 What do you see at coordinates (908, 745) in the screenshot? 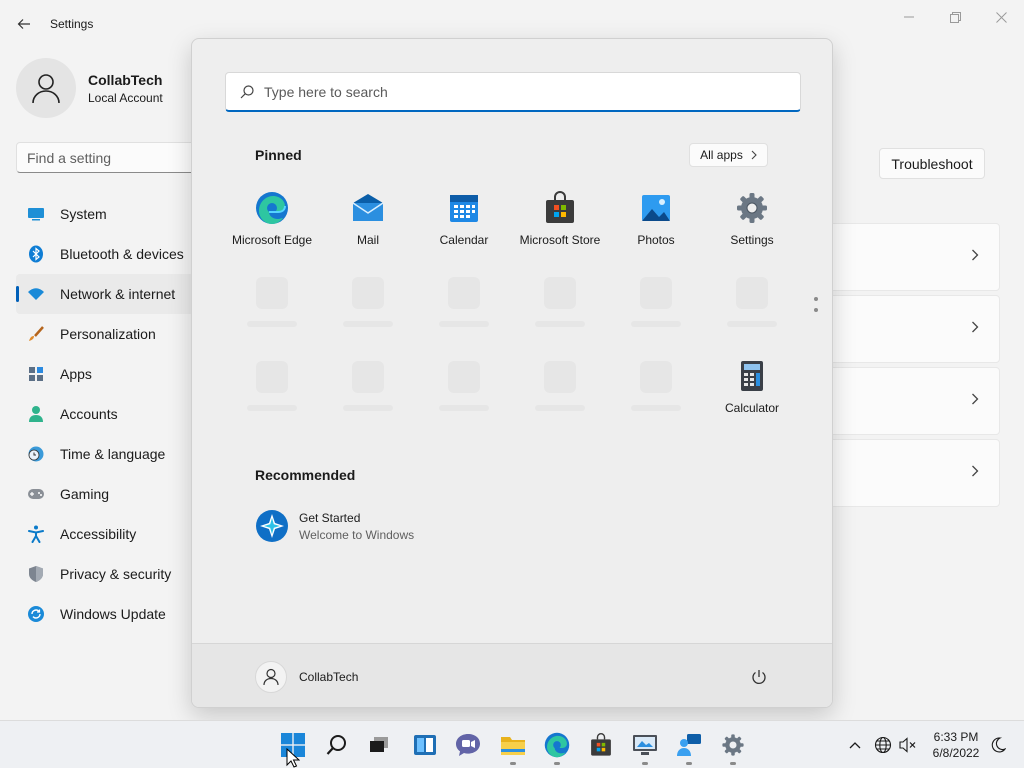
I see `volume-tray-button` at bounding box center [908, 745].